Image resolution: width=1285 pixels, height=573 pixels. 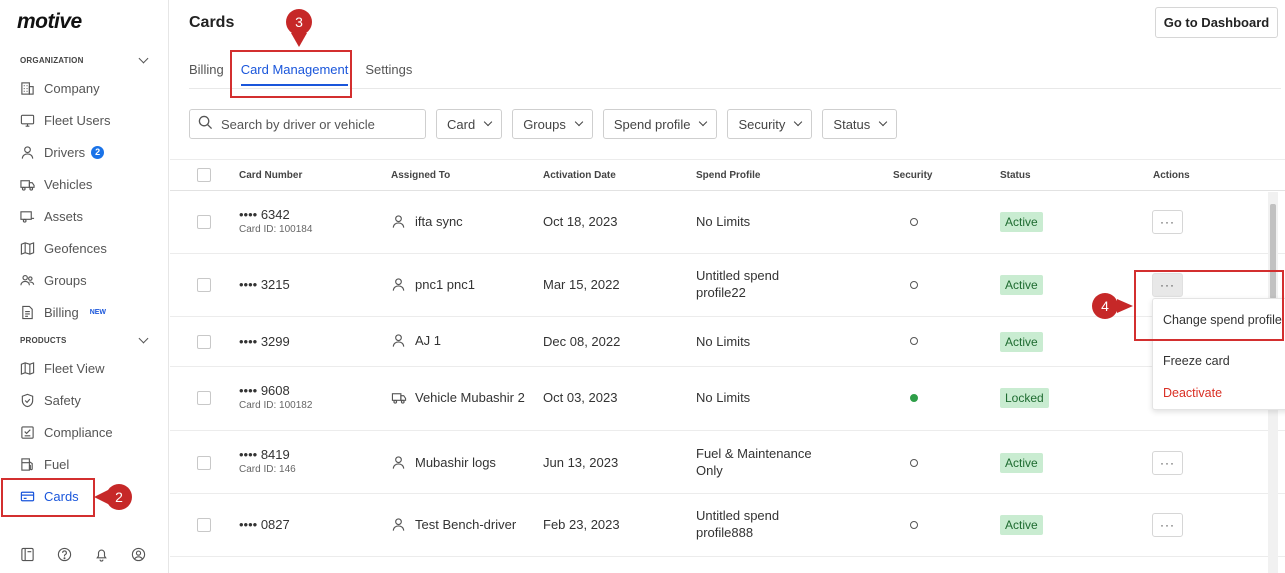 What do you see at coordinates (90, 248) in the screenshot?
I see `sidebar-item-geofences: Geofences` at bounding box center [90, 248].